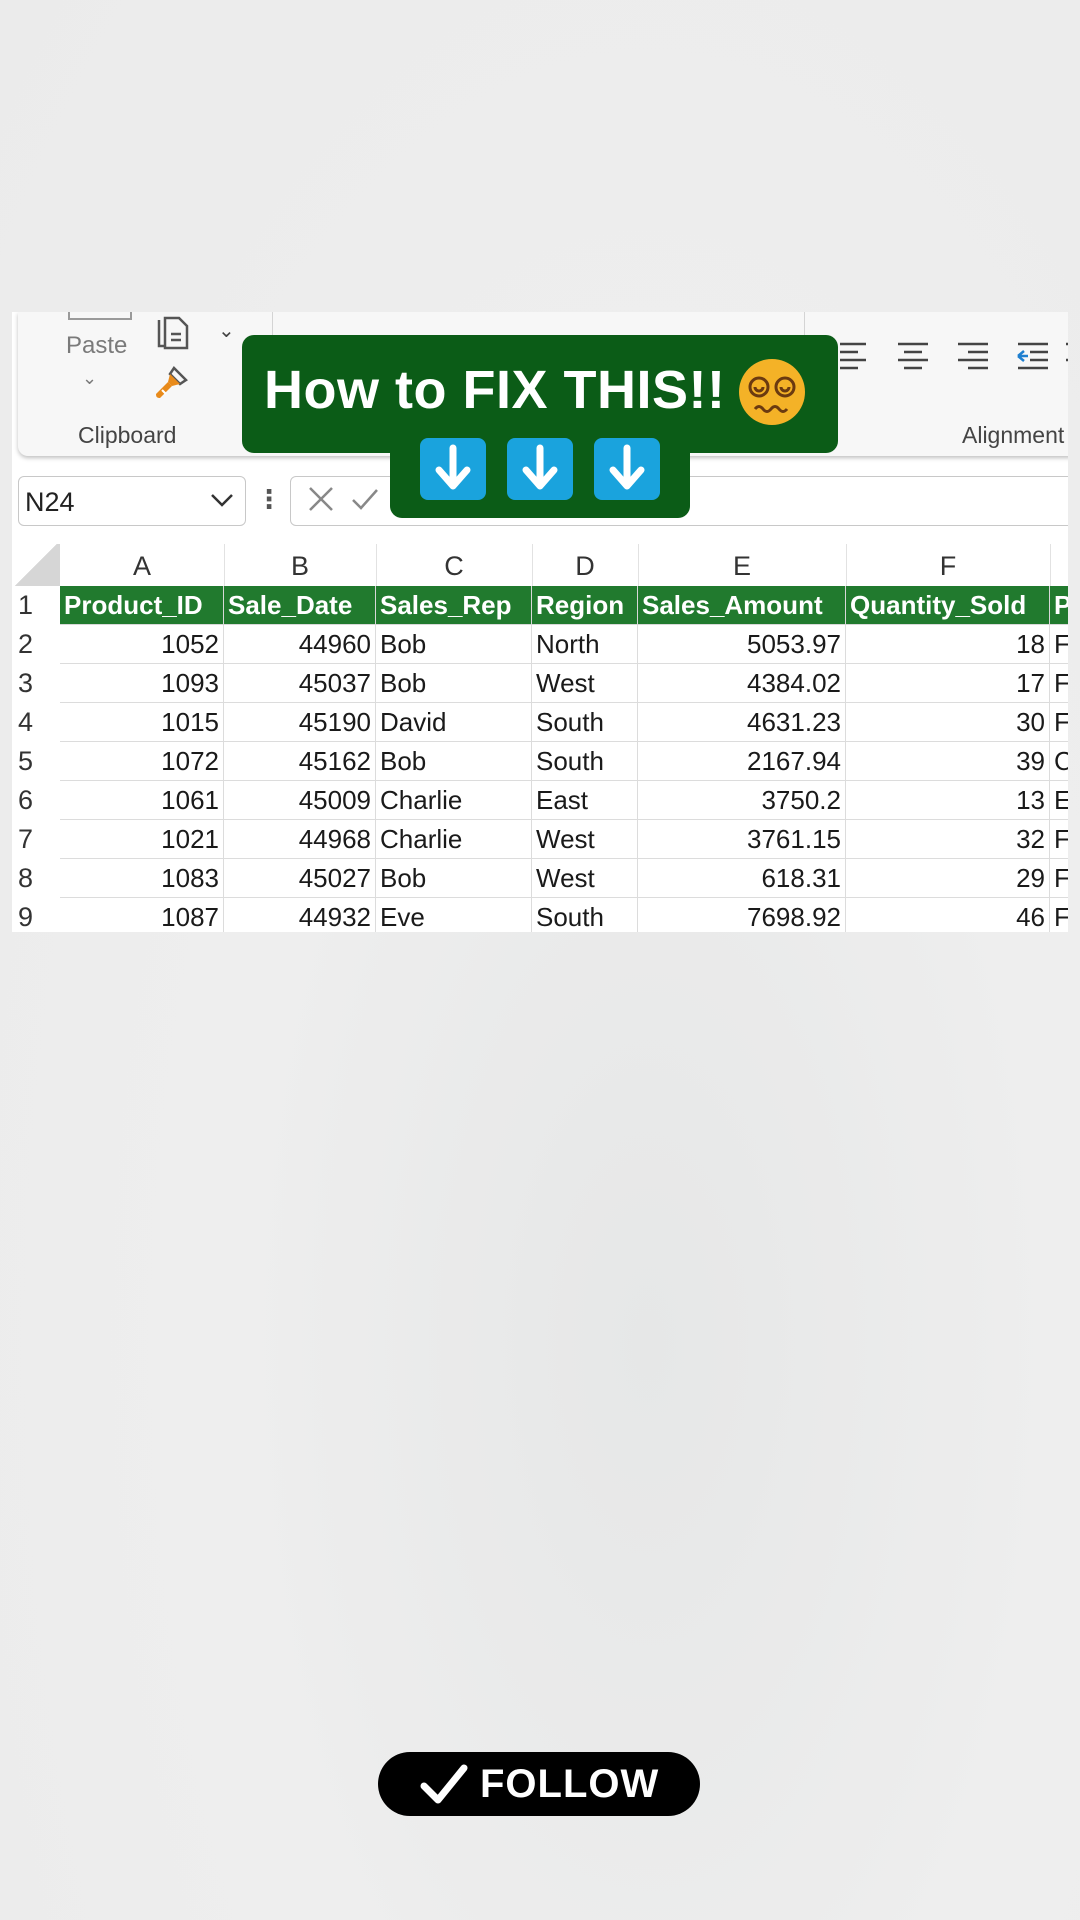 Image resolution: width=1080 pixels, height=1920 pixels. What do you see at coordinates (142, 683) in the screenshot?
I see `table-cell: 1093` at bounding box center [142, 683].